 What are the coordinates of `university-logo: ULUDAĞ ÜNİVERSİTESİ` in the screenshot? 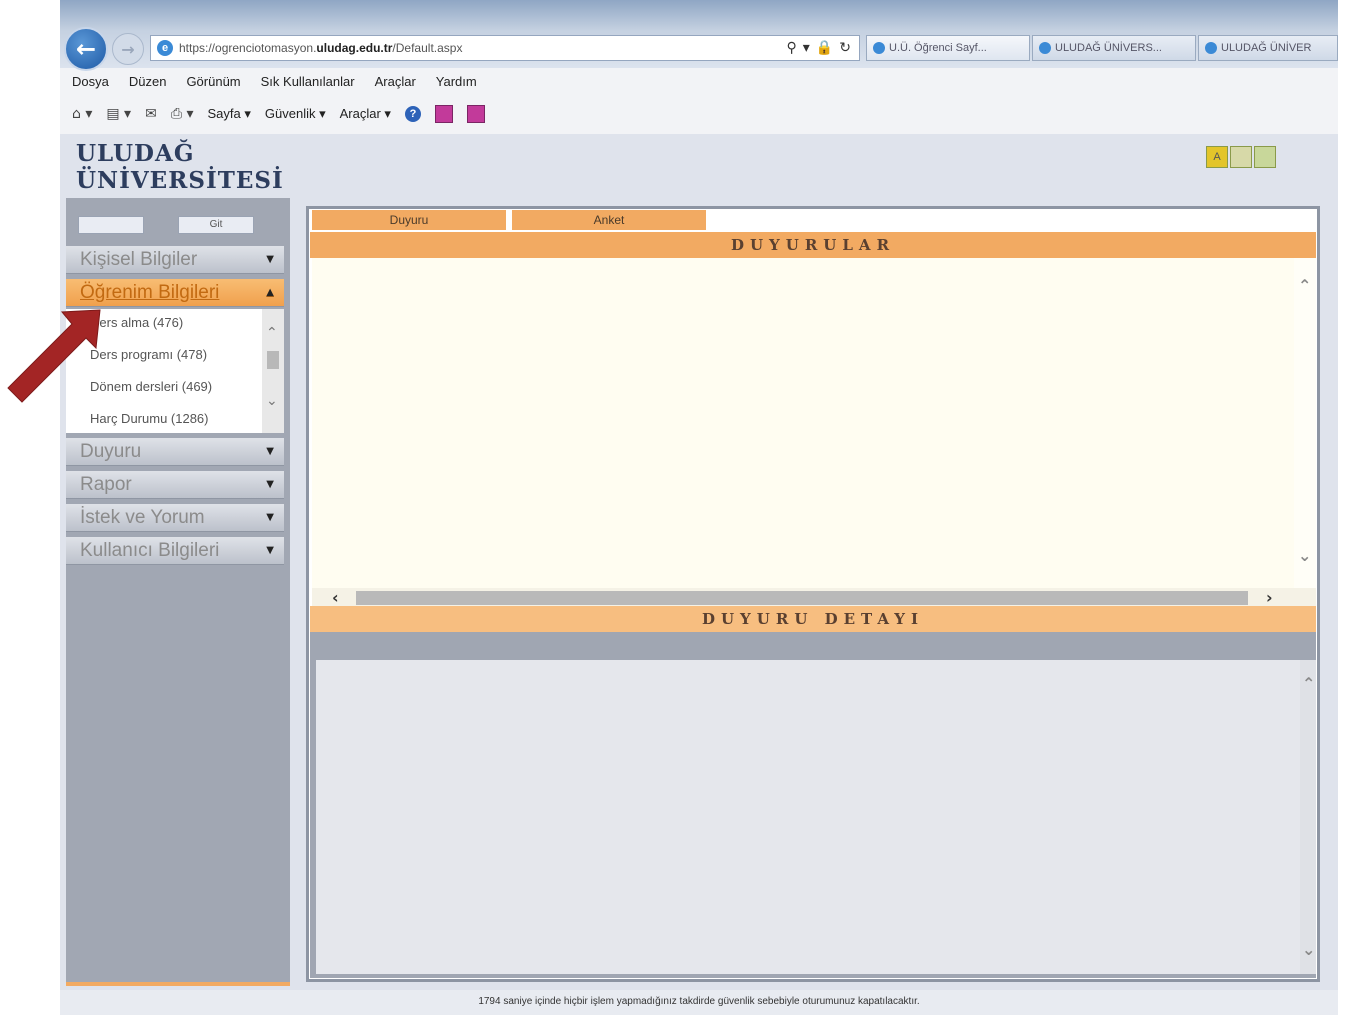 It's located at (180, 167).